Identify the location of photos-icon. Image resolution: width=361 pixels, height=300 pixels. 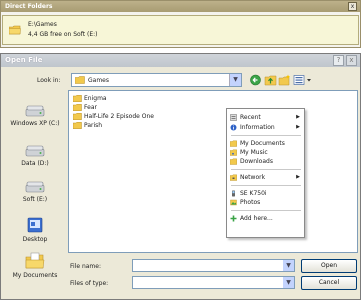
(233, 202).